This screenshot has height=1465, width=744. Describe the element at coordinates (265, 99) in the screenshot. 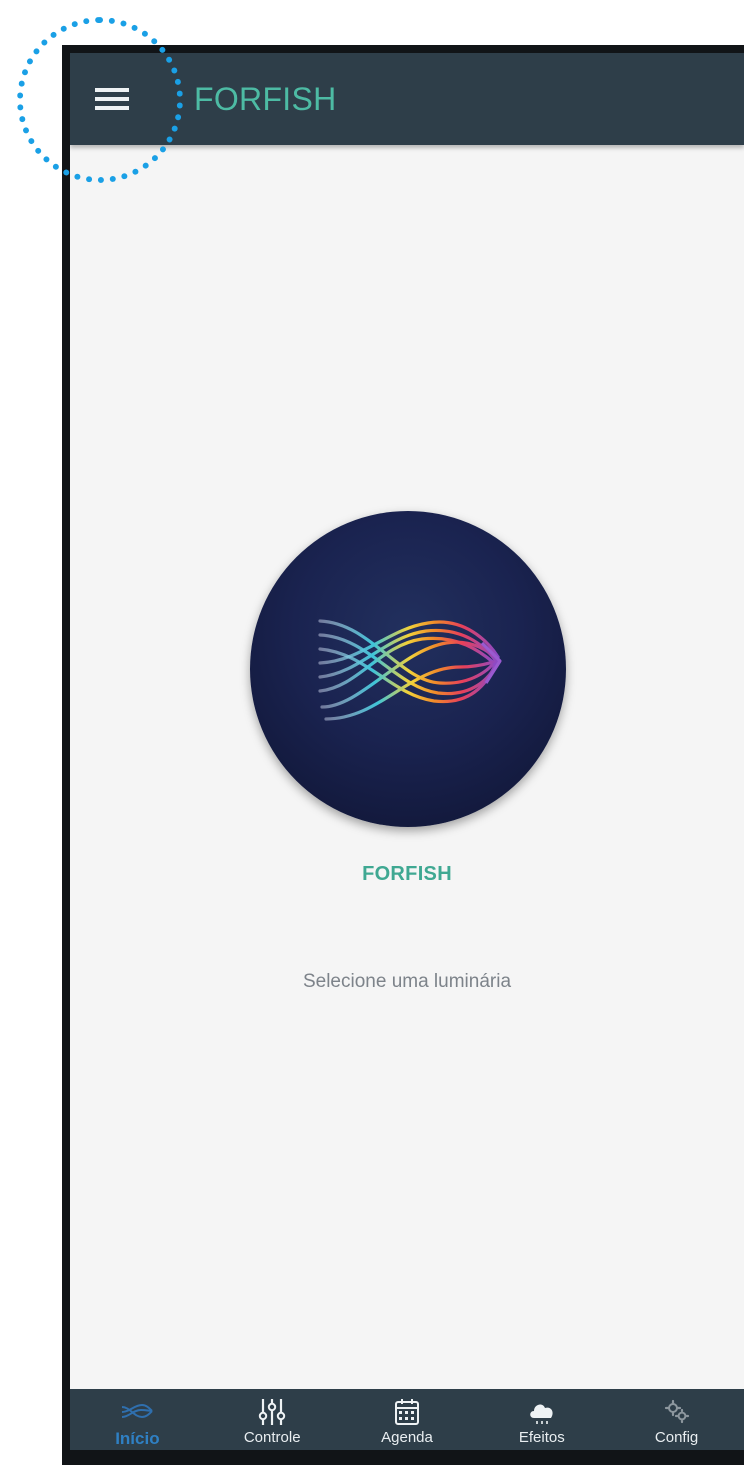

I see `app-title: FORFISH` at that location.